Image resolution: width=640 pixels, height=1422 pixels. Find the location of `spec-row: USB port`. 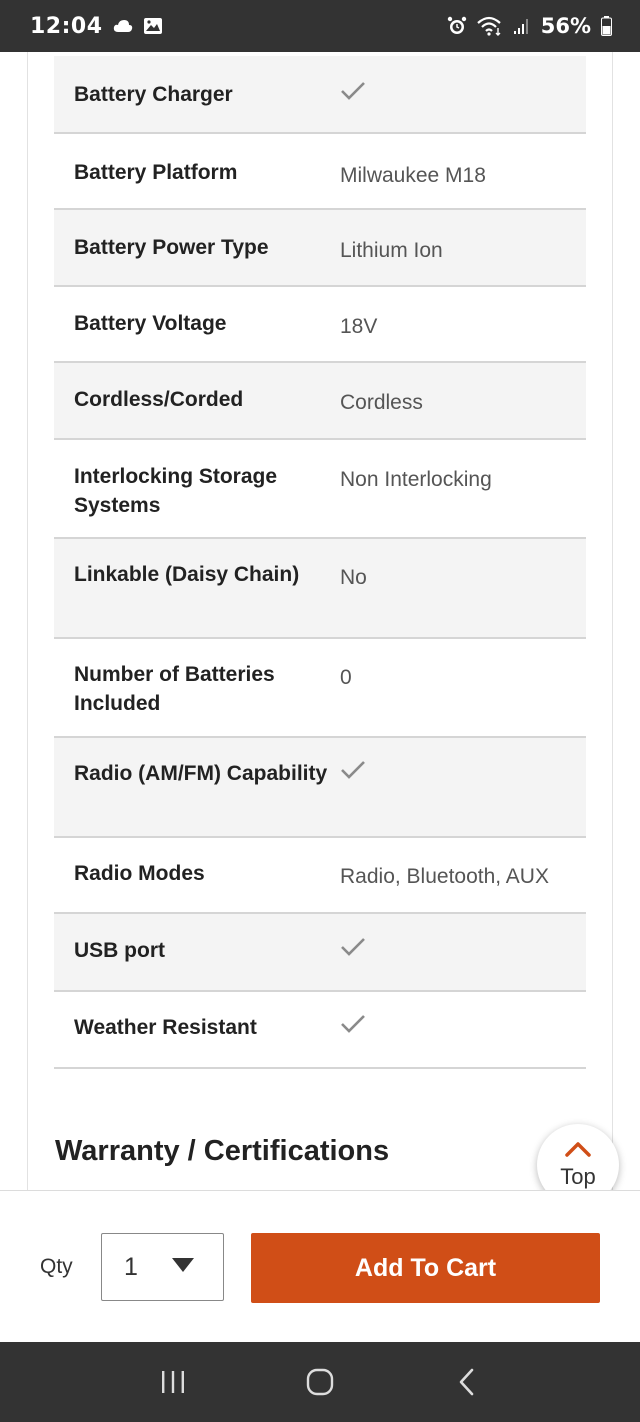

spec-row: USB port is located at coordinates (320, 953).